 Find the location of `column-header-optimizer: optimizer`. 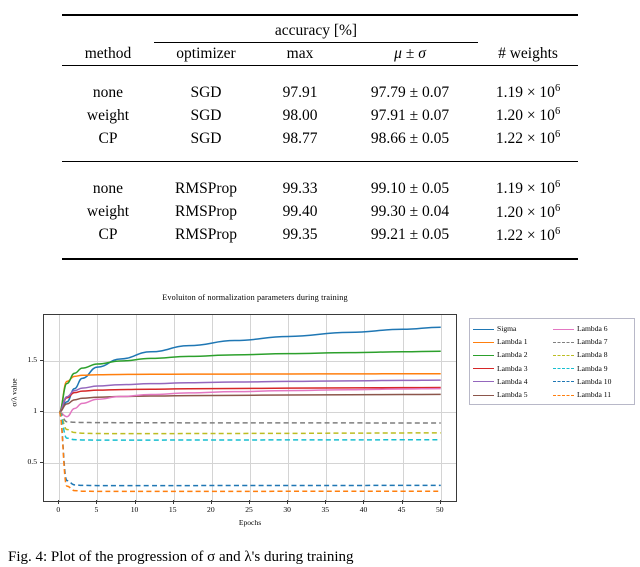

column-header-optimizer: optimizer is located at coordinates (206, 53).